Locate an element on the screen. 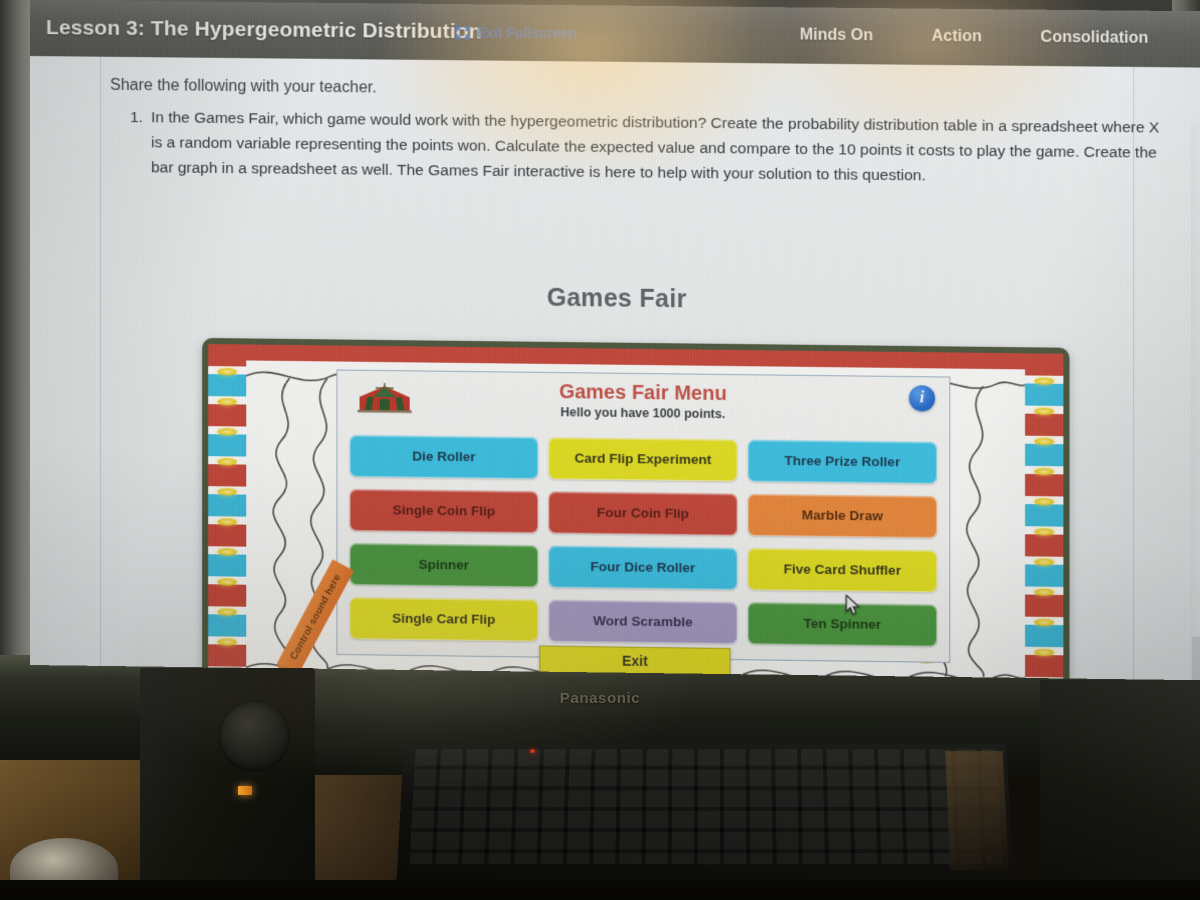 Image resolution: width=1200 pixels, height=900 pixels. nav-item-consolidation: Consolidation is located at coordinates (1095, 38).